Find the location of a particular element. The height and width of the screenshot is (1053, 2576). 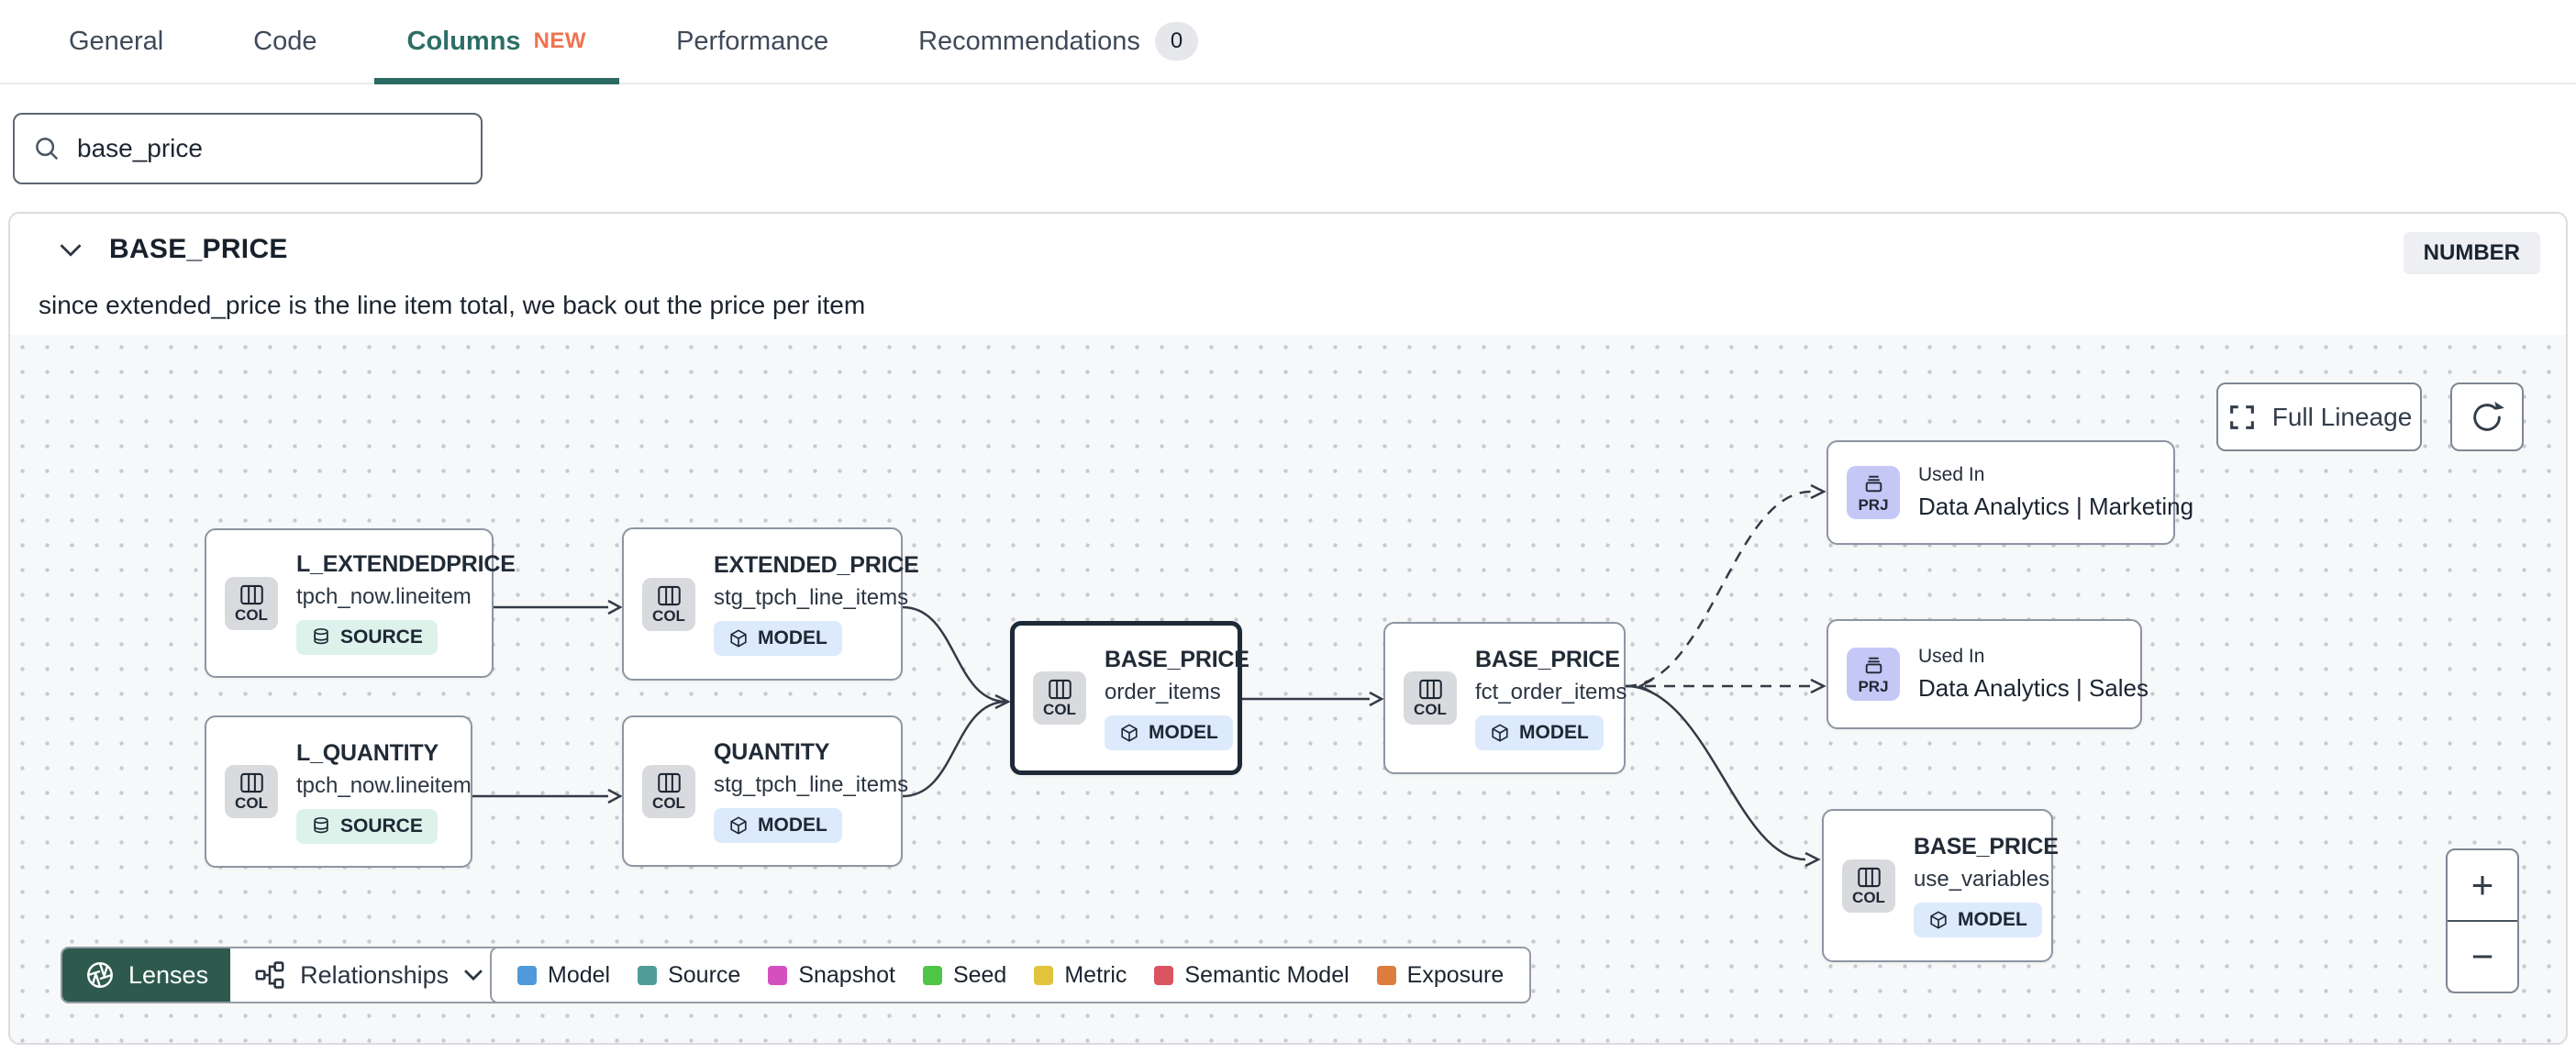

node-title: L_QUANTITY is located at coordinates (367, 752).